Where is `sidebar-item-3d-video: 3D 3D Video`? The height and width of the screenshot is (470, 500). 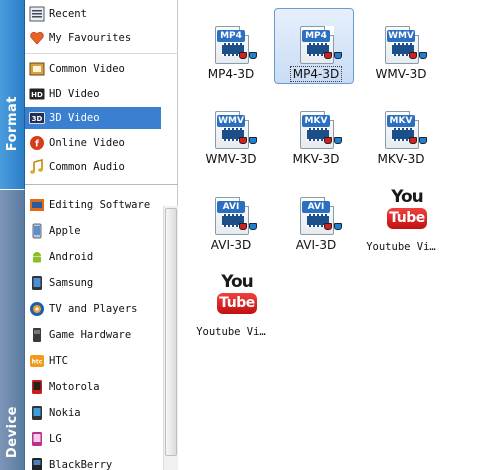
sidebar-item-3d-video: 3D 3D Video is located at coordinates (93, 118).